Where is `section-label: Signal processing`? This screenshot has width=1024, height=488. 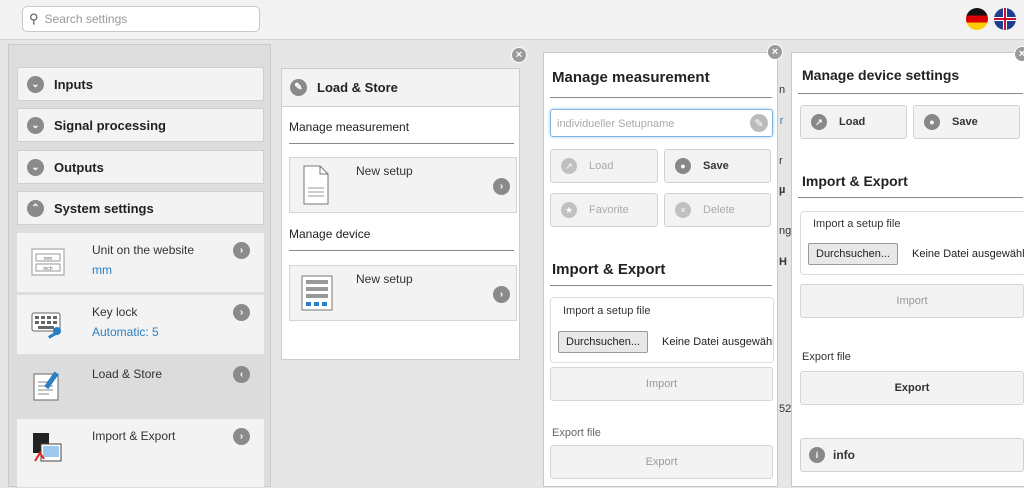 section-label: Signal processing is located at coordinates (110, 125).